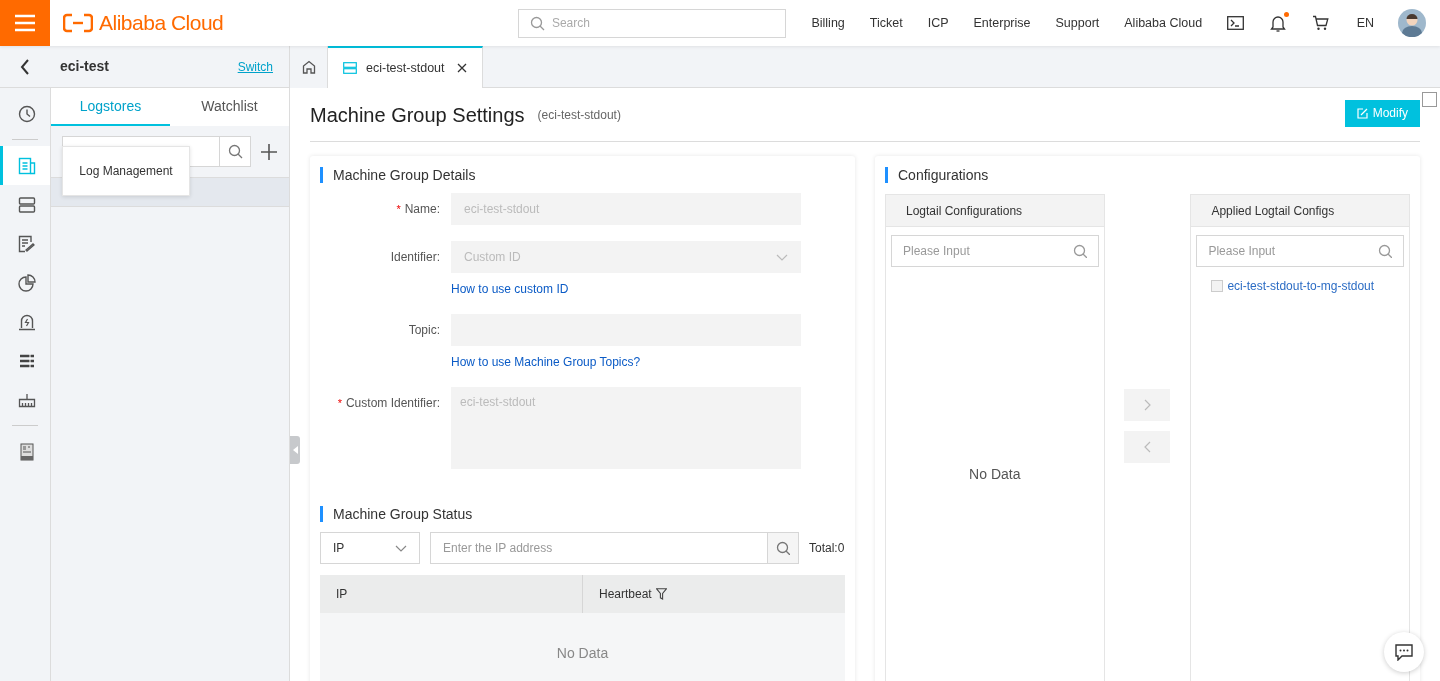 This screenshot has height=681, width=1440. What do you see at coordinates (417, 115) in the screenshot?
I see `page-title: Machine Group Settings` at bounding box center [417, 115].